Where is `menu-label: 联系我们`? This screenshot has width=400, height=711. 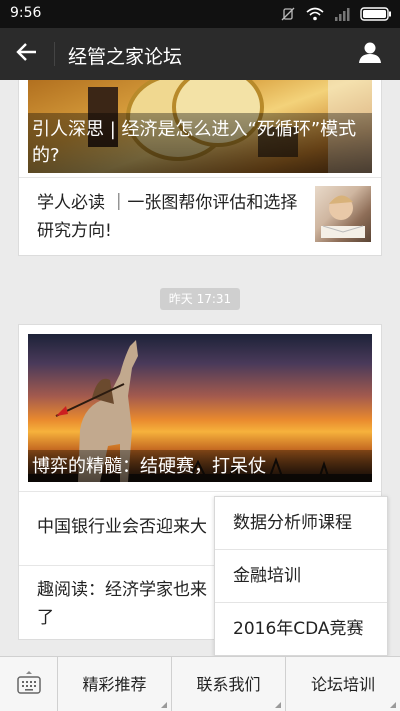
menu-label: 联系我们 is located at coordinates (228, 684).